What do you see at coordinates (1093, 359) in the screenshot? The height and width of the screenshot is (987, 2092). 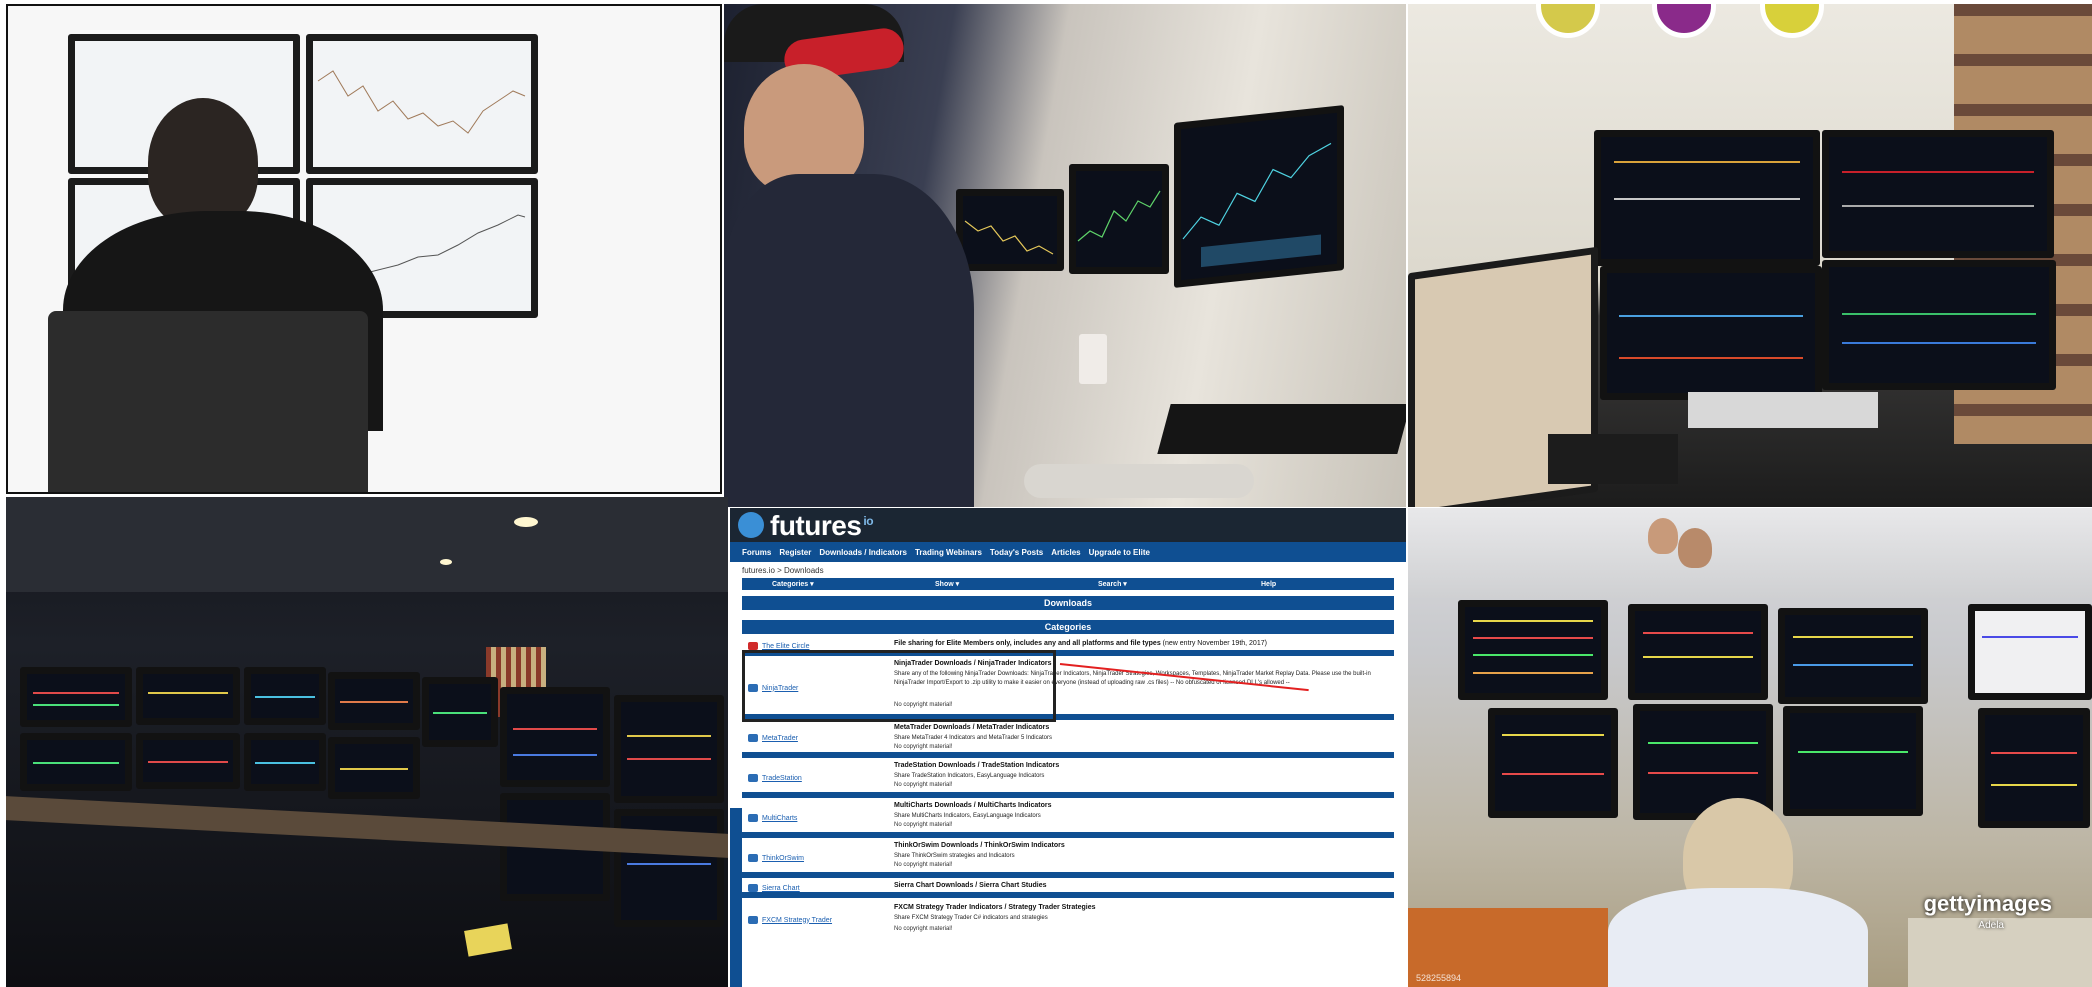 I see `drink-cup` at bounding box center [1093, 359].